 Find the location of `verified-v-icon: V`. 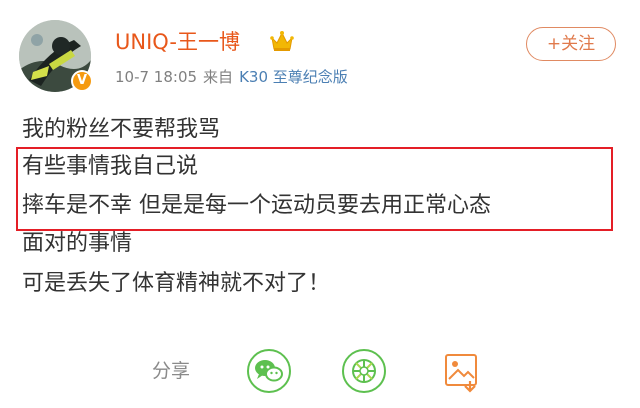

verified-v-icon: V is located at coordinates (82, 81).